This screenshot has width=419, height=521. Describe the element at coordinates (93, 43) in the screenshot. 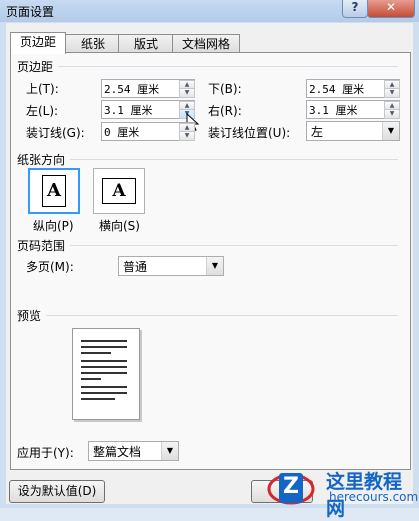

I see `tab-paper: 纸张` at that location.